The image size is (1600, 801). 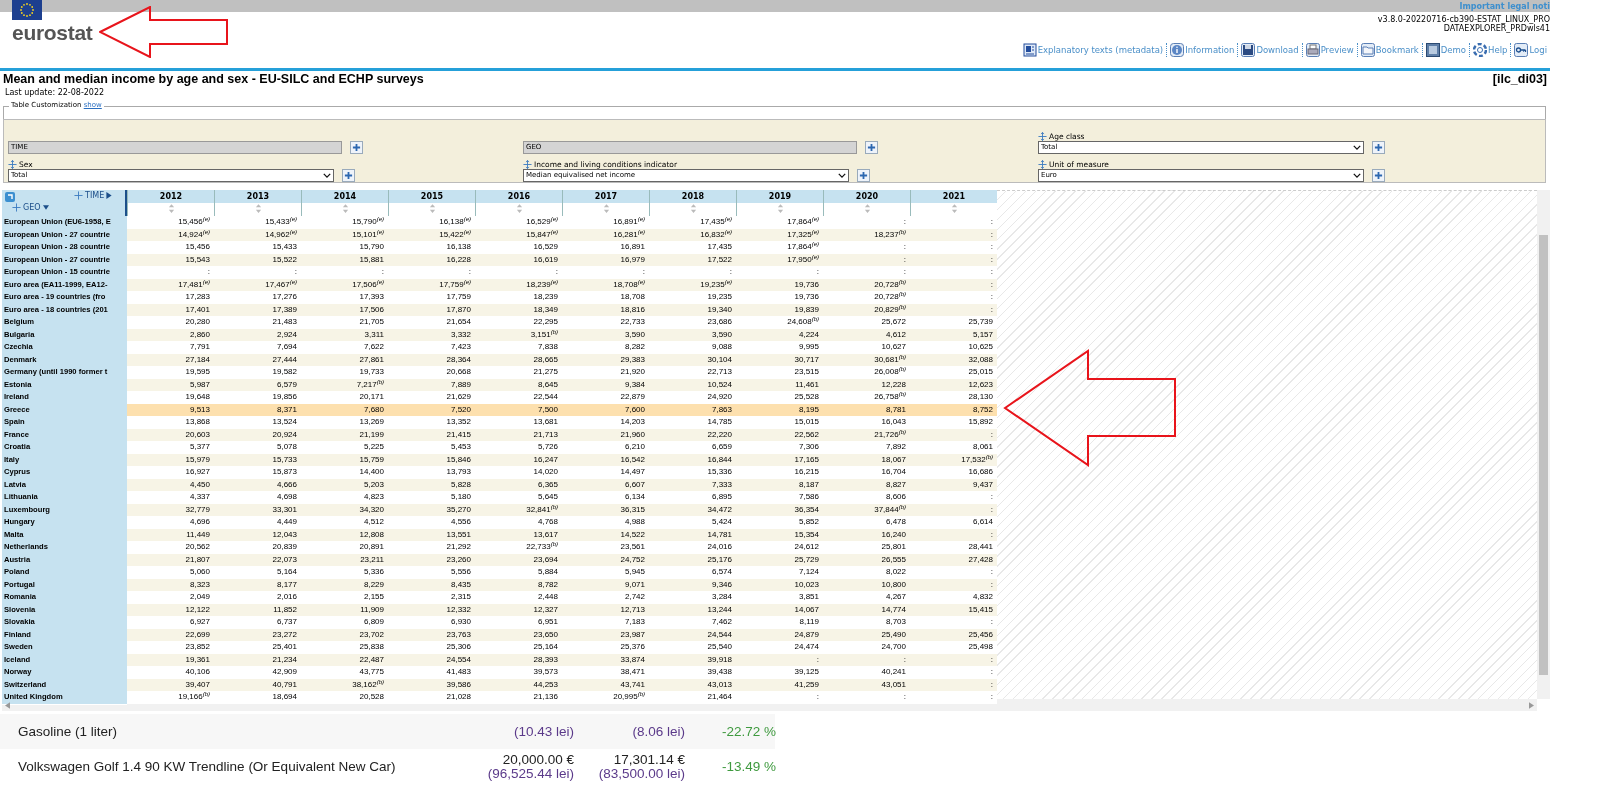 I want to click on column-header: 2021, so click(x=954, y=196).